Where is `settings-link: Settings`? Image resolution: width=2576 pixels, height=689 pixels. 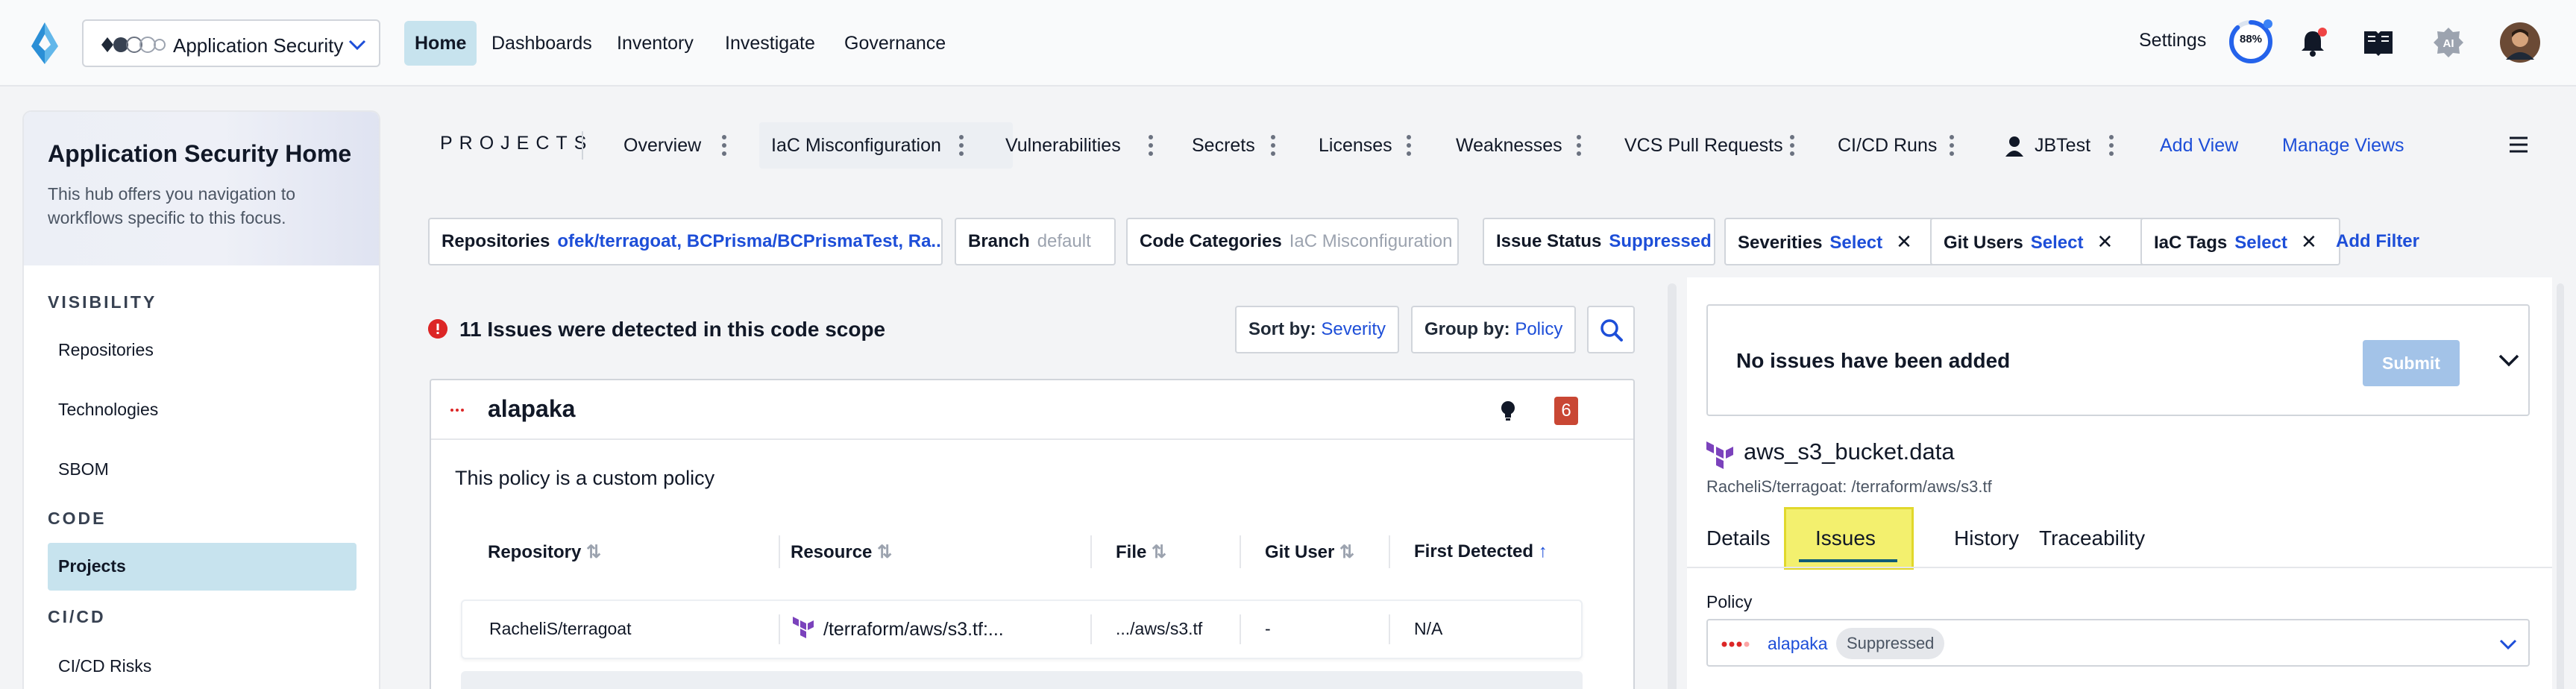 settings-link: Settings is located at coordinates (2172, 40).